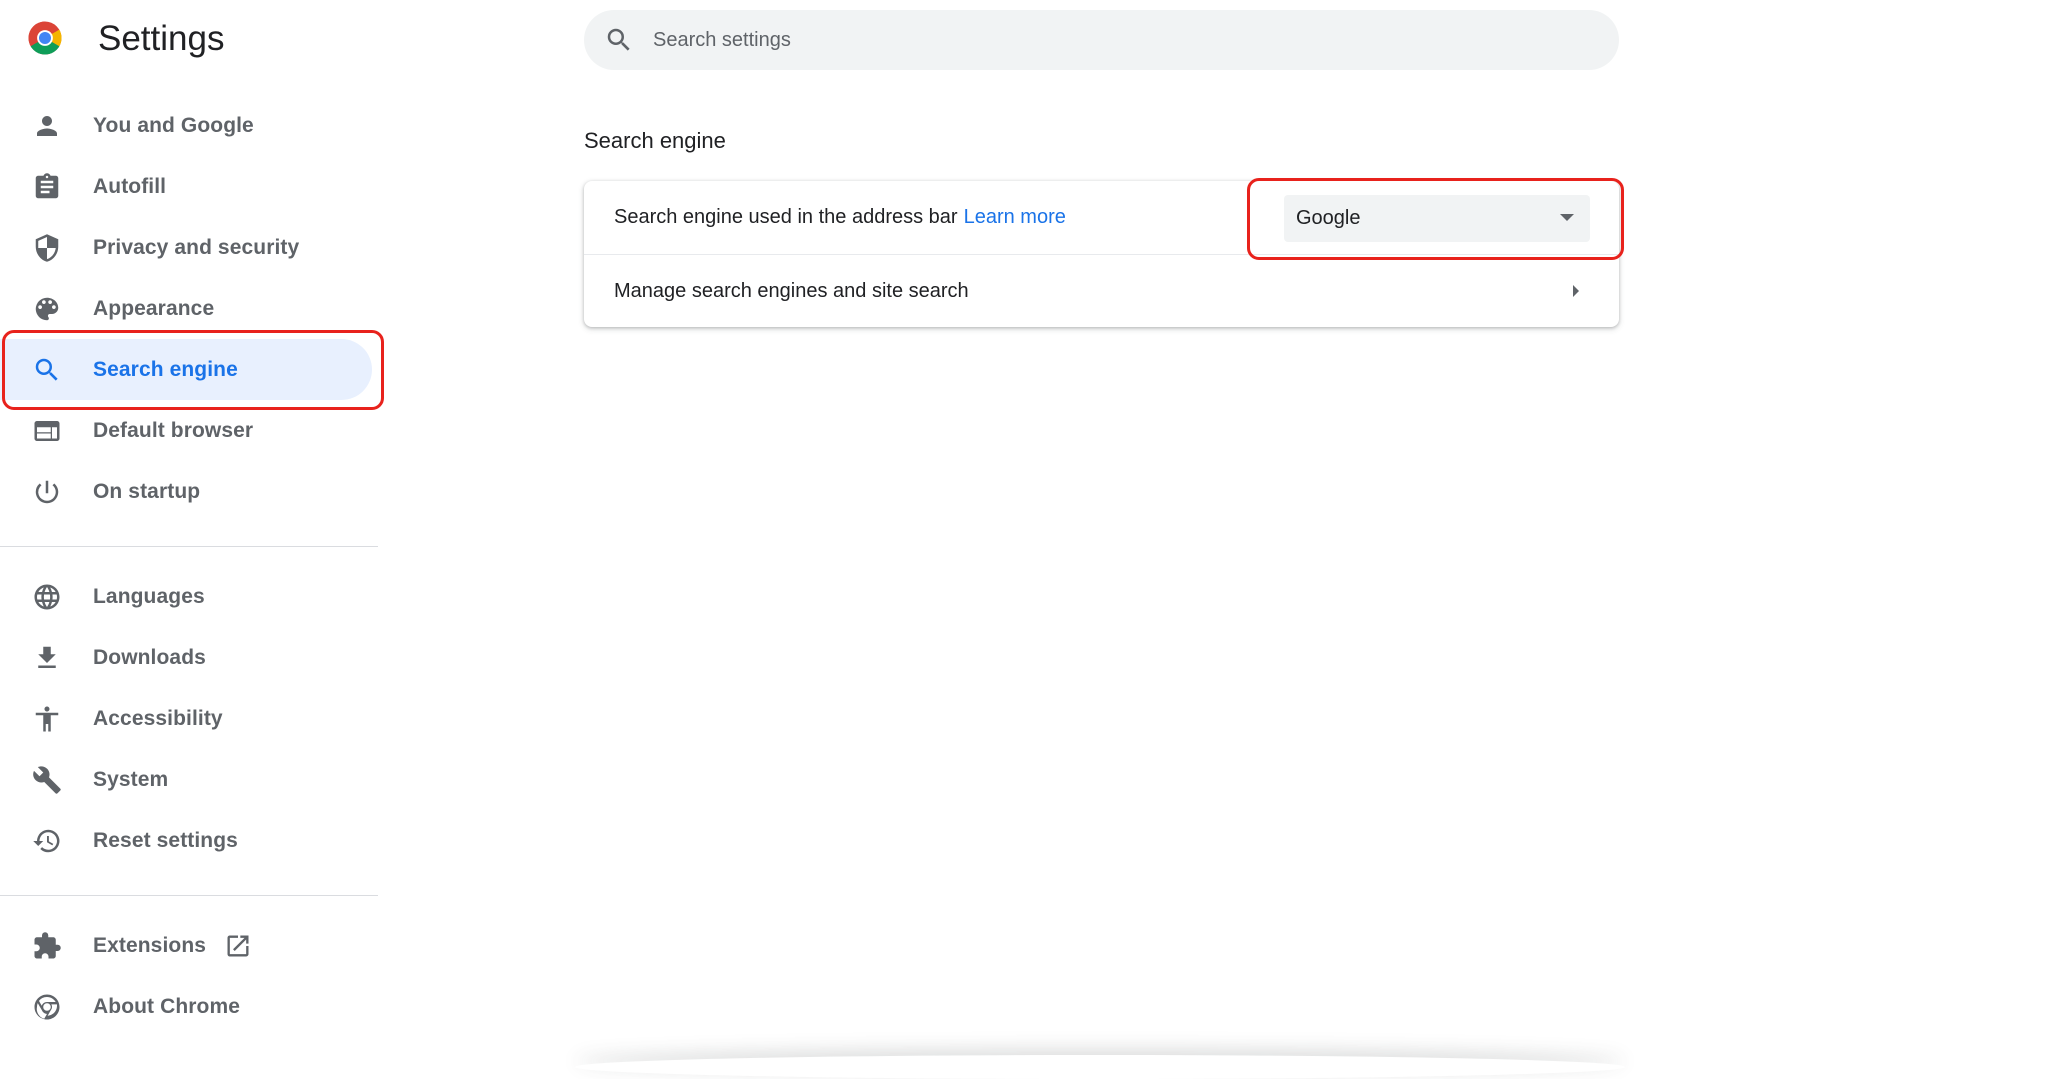  I want to click on manage-search-engines-label: Manage search engines and site search, so click(791, 290).